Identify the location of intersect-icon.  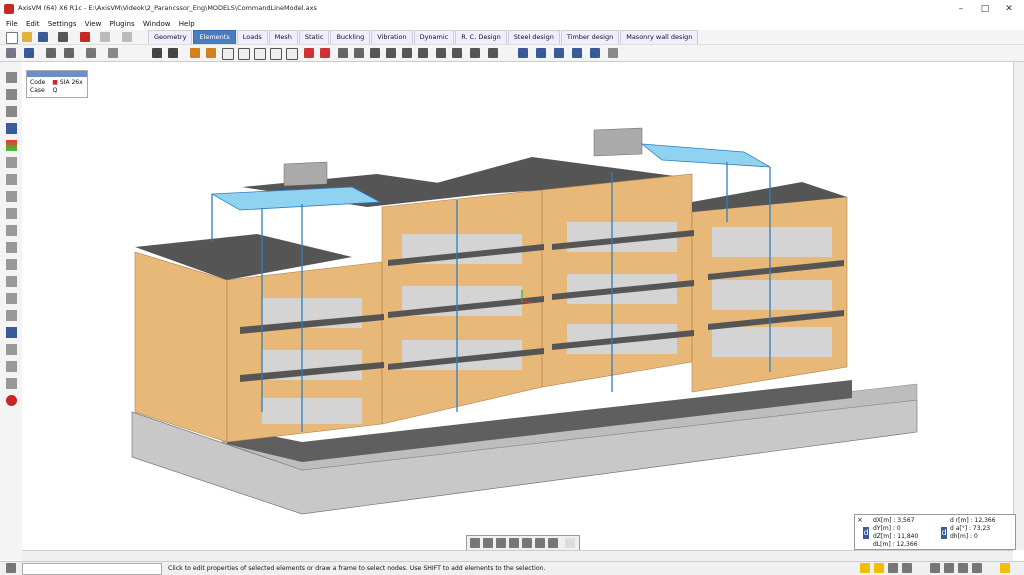
(11, 196).